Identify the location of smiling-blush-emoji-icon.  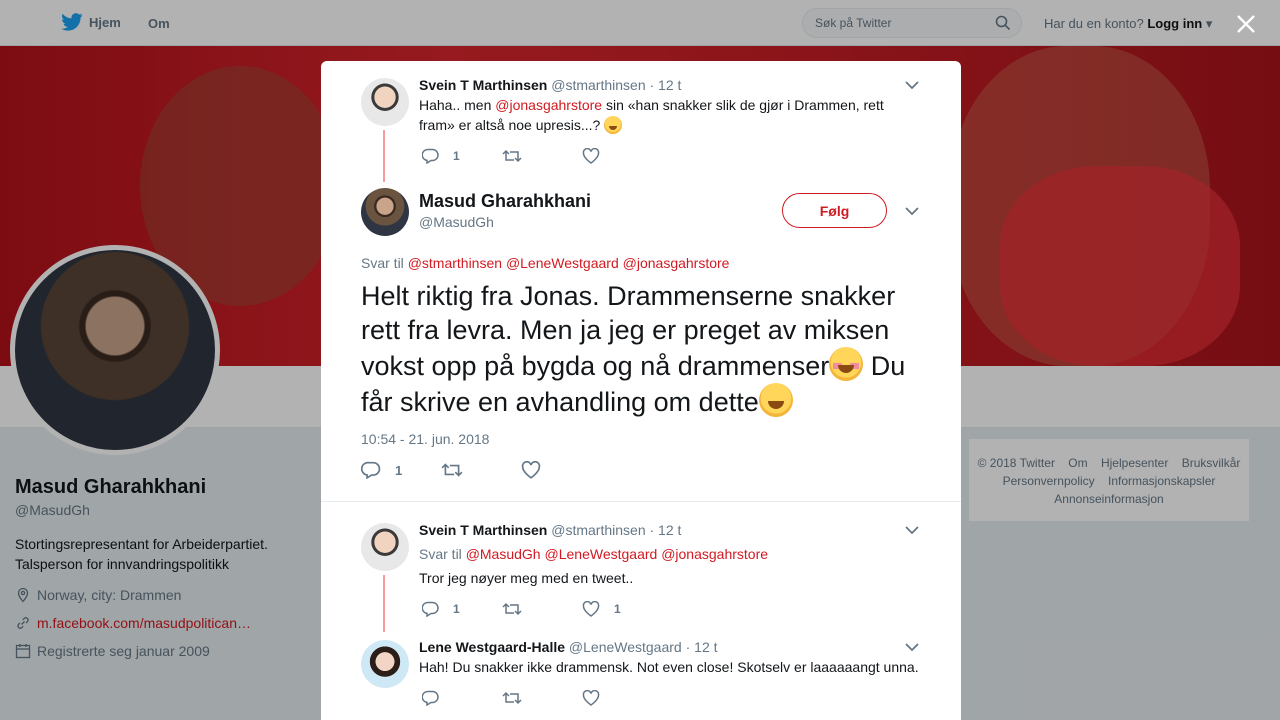
(846, 364).